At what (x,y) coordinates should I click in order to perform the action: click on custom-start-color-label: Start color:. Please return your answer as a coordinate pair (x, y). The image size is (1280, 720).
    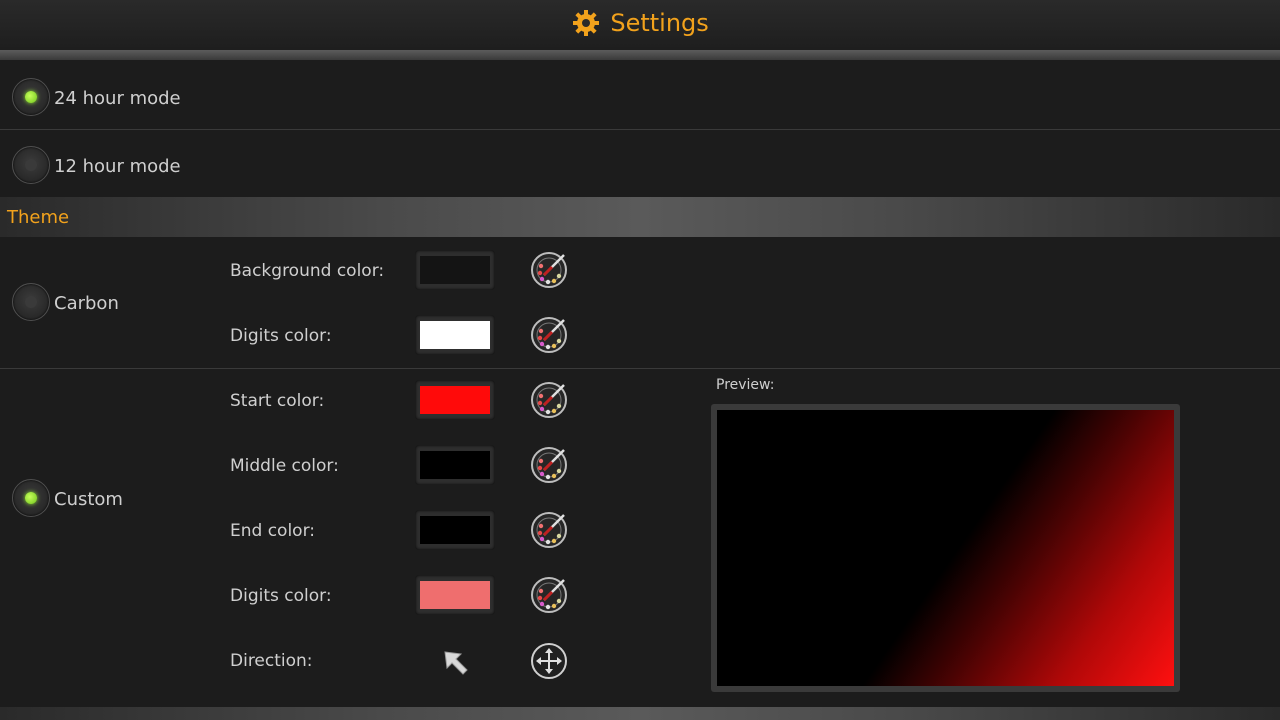
    Looking at the image, I should click on (277, 401).